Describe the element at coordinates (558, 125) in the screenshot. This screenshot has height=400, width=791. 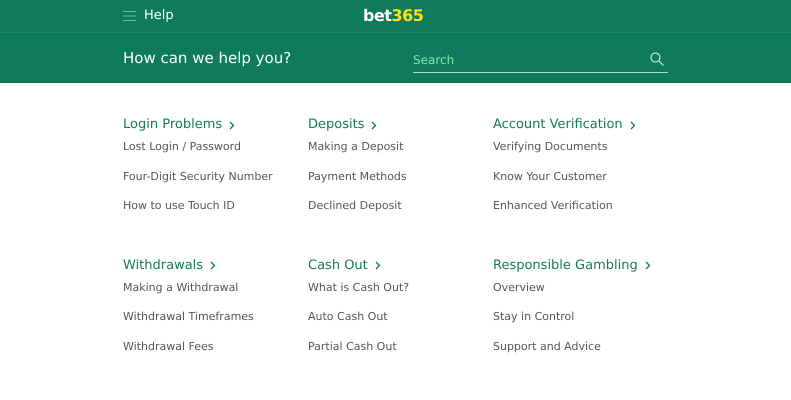
I see `section-heading: Account Verification` at that location.